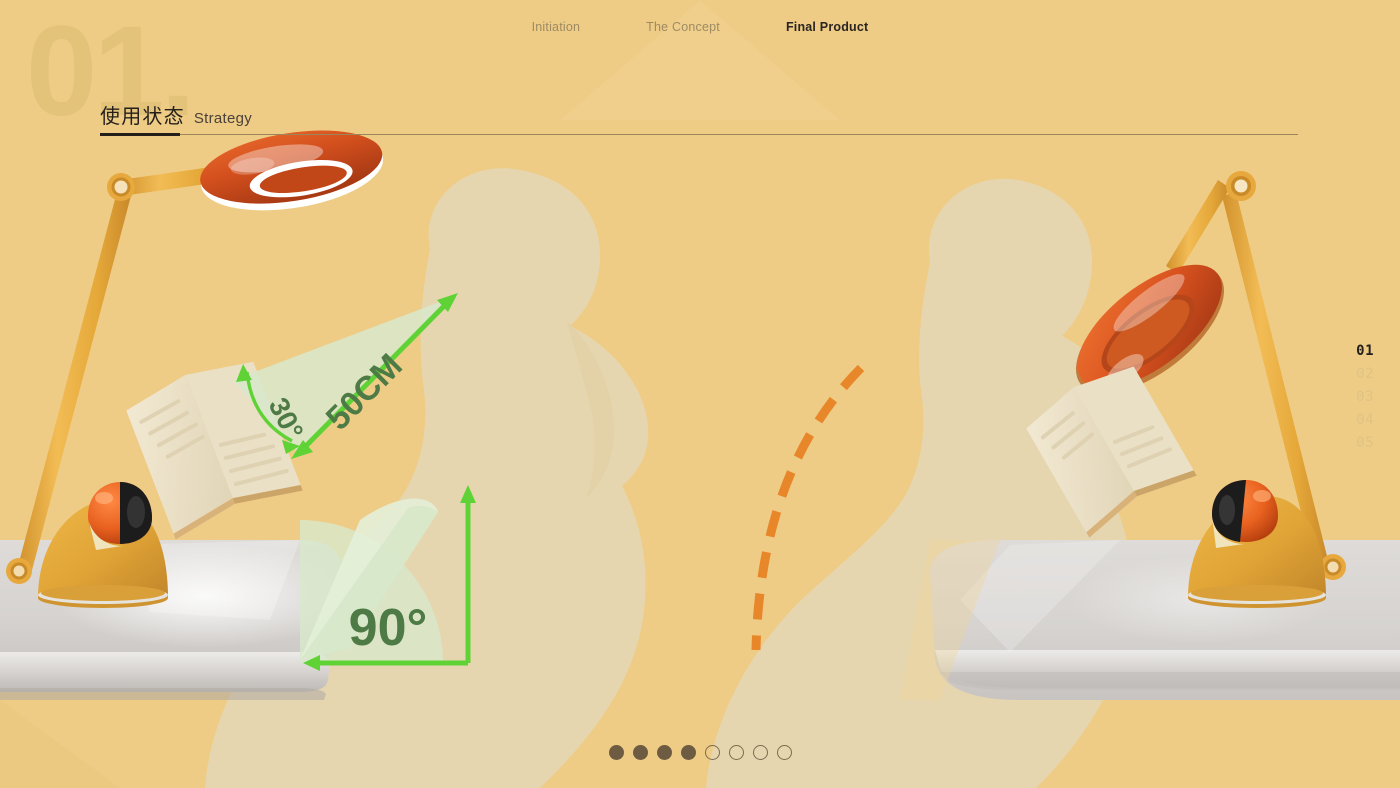  I want to click on pager-item-05: 05, so click(1365, 443).